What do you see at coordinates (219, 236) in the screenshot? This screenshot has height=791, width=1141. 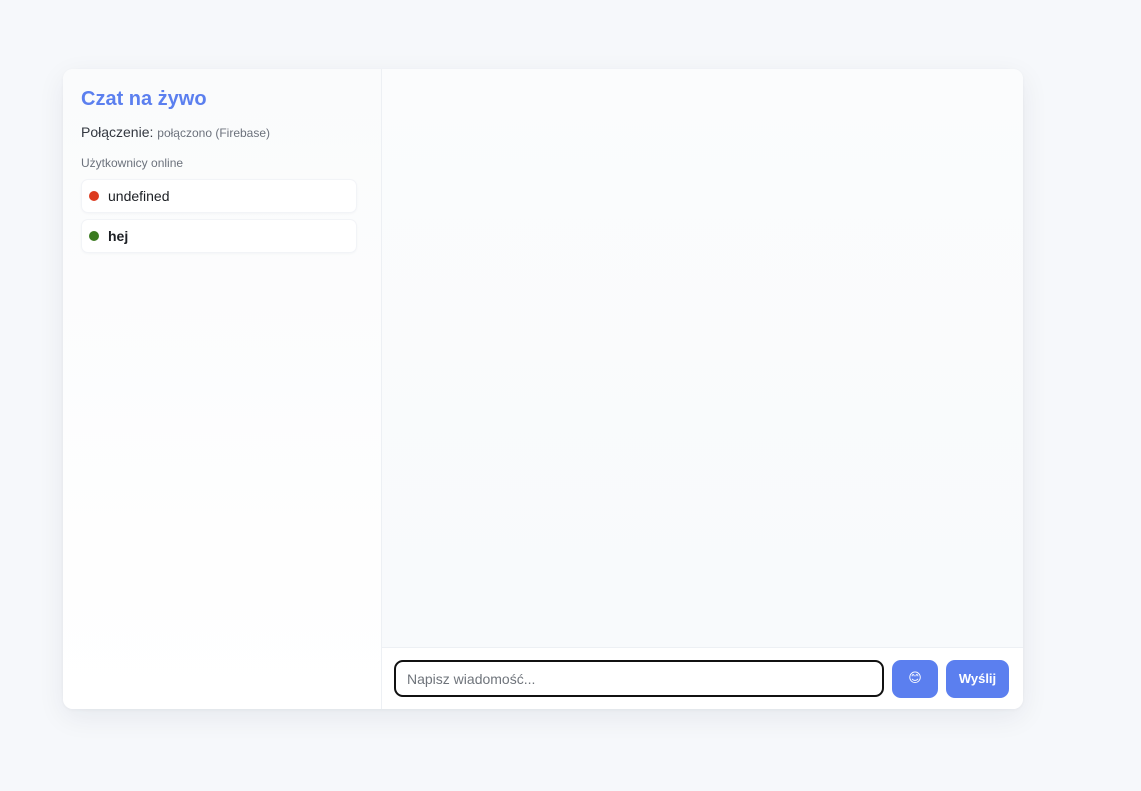 I see `user-item: hej` at bounding box center [219, 236].